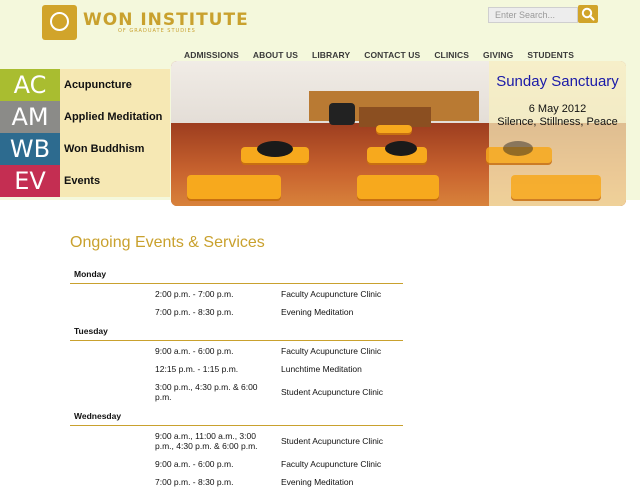 Image resolution: width=640 pixels, height=491 pixels. What do you see at coordinates (194, 293) in the screenshot?
I see `row-time: 2:00 p.m. - 7:00 p.m.` at bounding box center [194, 293].